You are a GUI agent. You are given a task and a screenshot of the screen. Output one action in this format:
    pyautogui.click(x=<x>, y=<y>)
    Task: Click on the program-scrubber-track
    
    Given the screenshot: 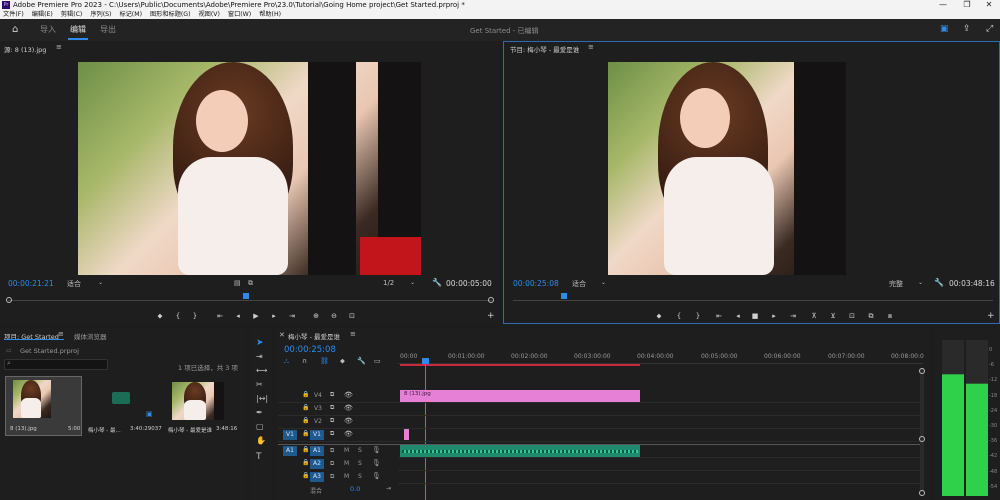 What is the action you would take?
    pyautogui.click(x=753, y=300)
    